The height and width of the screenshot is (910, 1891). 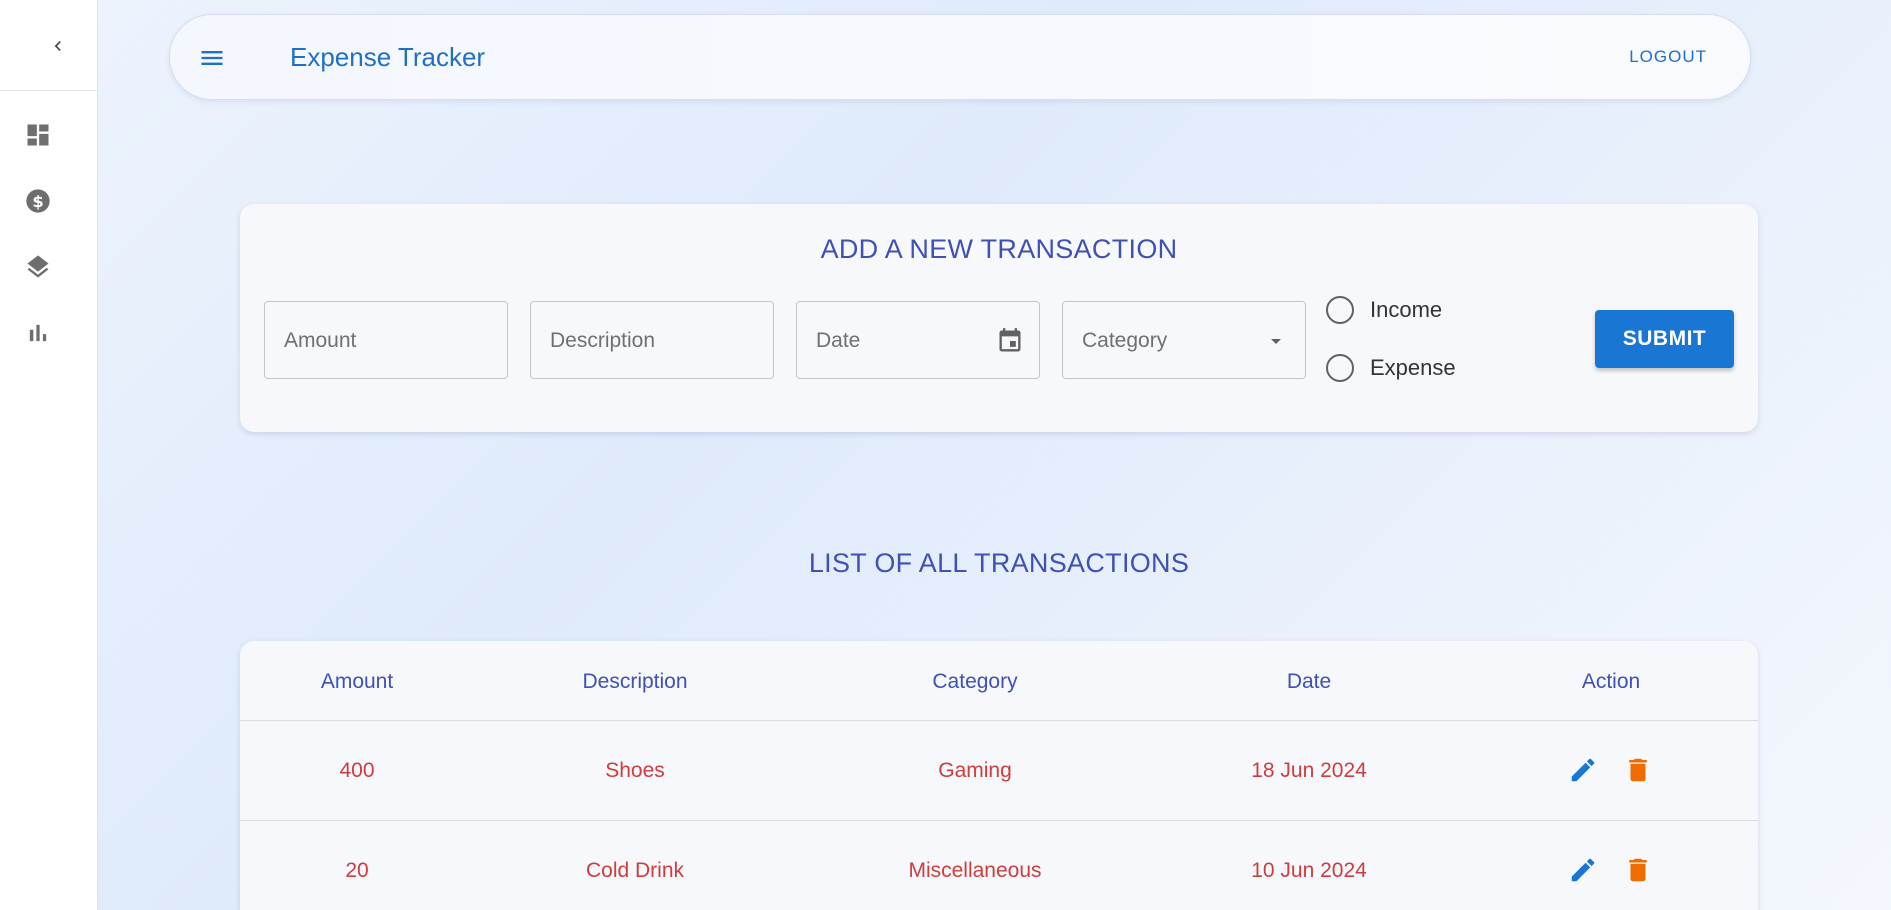 What do you see at coordinates (58, 46) in the screenshot?
I see `chevron-left-icon` at bounding box center [58, 46].